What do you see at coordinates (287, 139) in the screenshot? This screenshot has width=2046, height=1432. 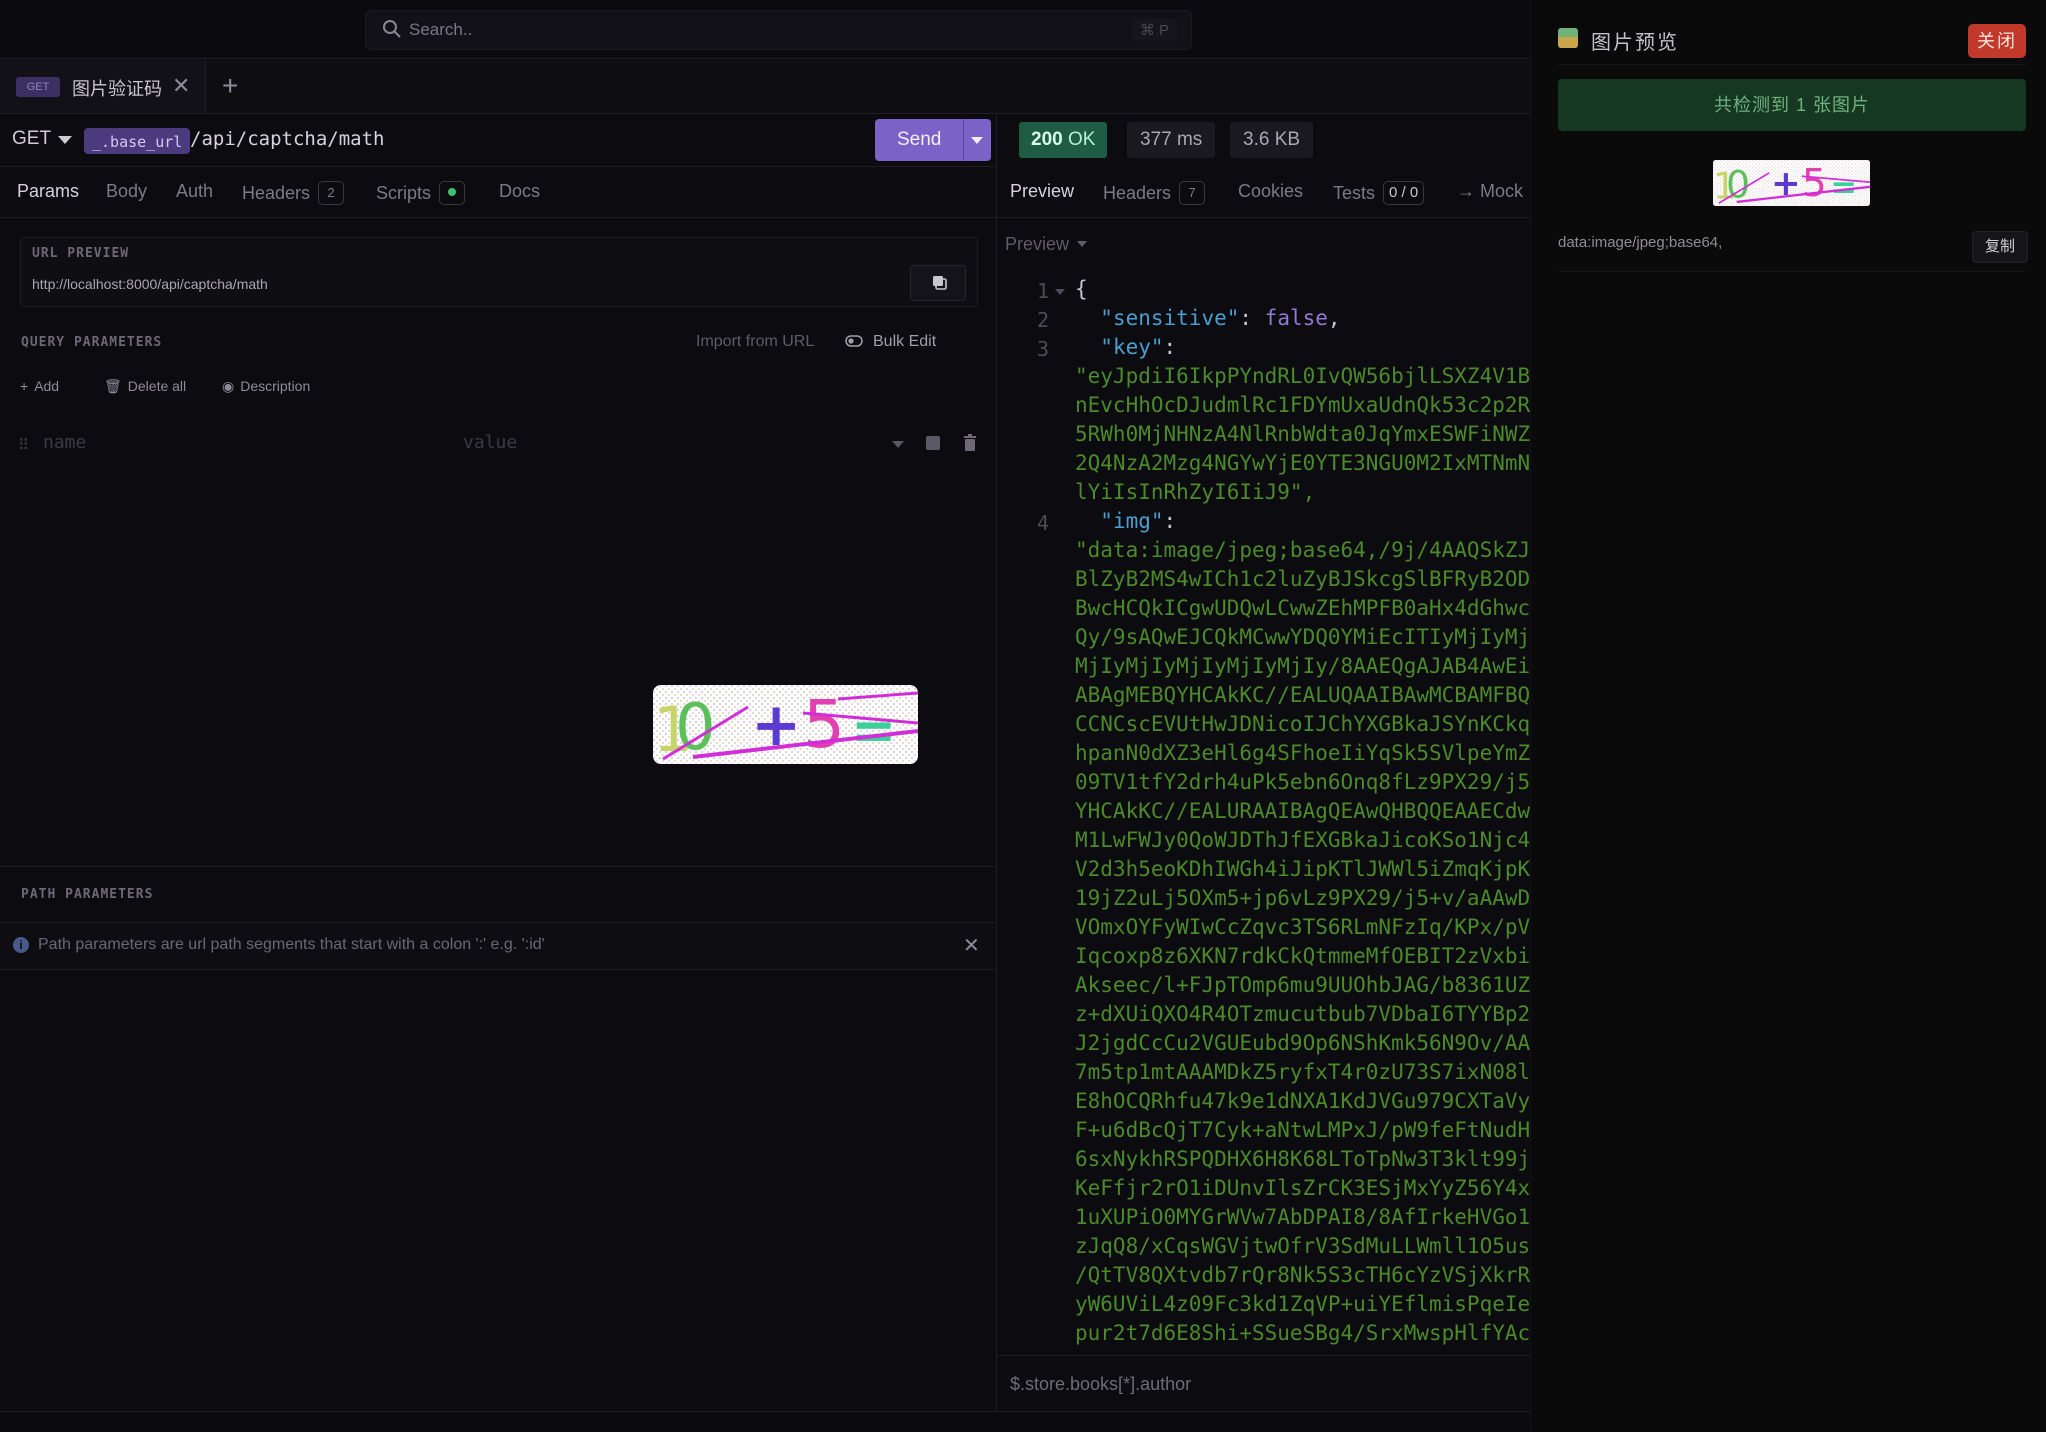 I see `url-input: /api/captcha/math` at bounding box center [287, 139].